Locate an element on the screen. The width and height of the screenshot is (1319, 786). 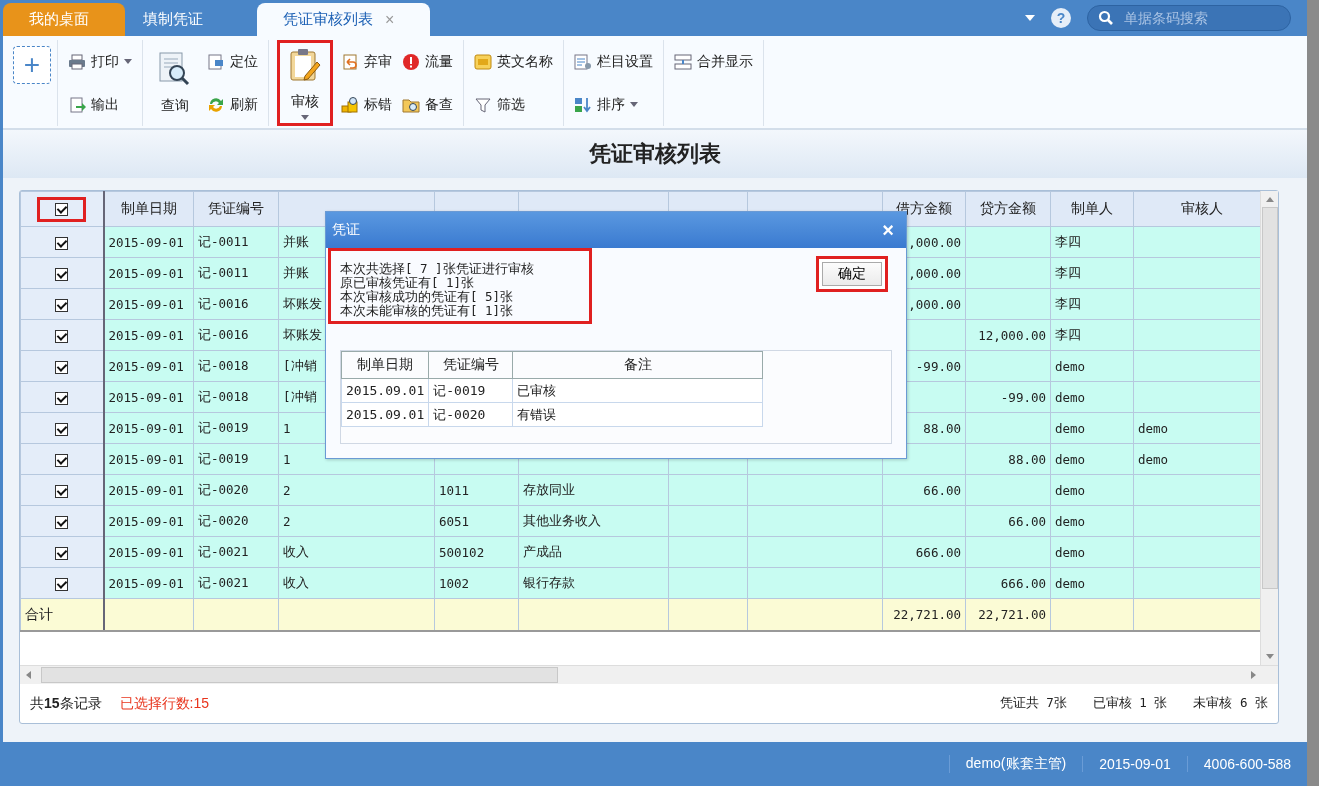
column-header: 凭证编号 is located at coordinates (236, 209).